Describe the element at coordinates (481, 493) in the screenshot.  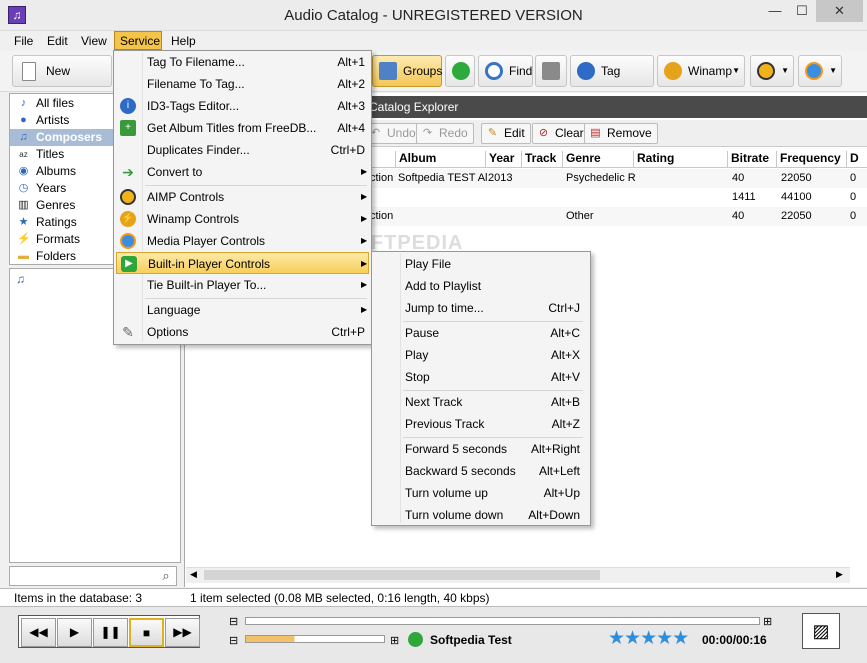
I see `menu-volume-up: Turn volume up Alt+Up` at that location.